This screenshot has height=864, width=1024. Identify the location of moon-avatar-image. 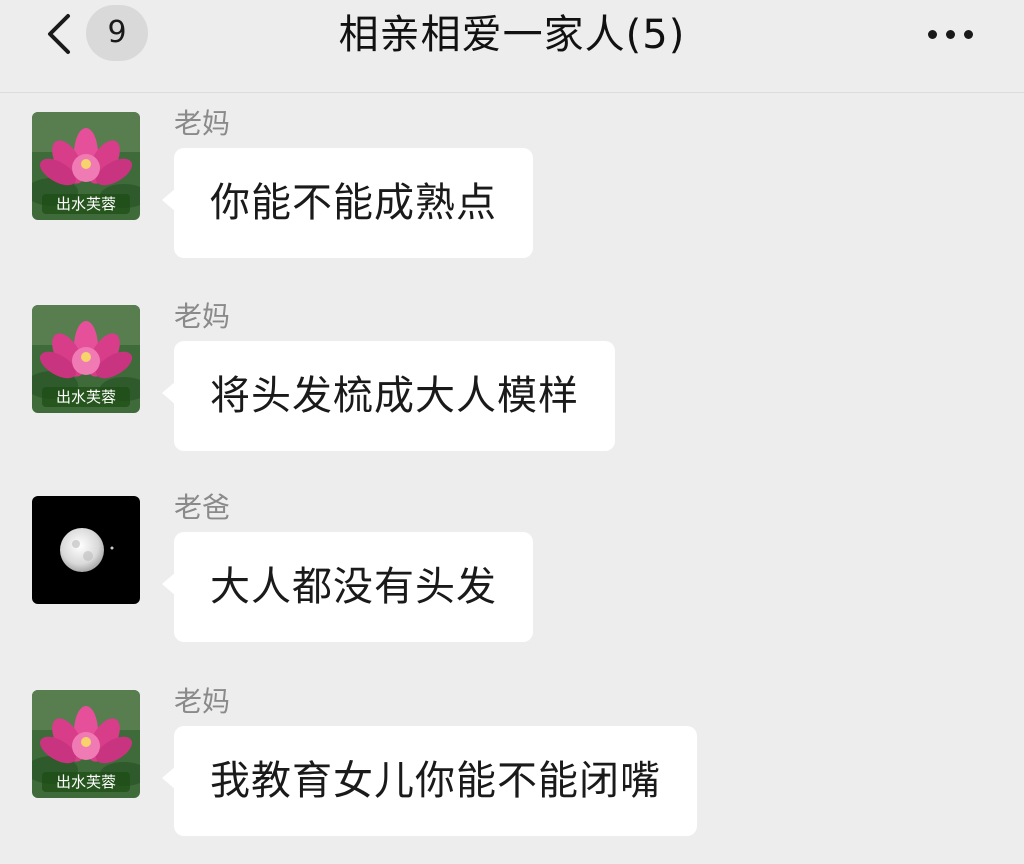
(86, 550).